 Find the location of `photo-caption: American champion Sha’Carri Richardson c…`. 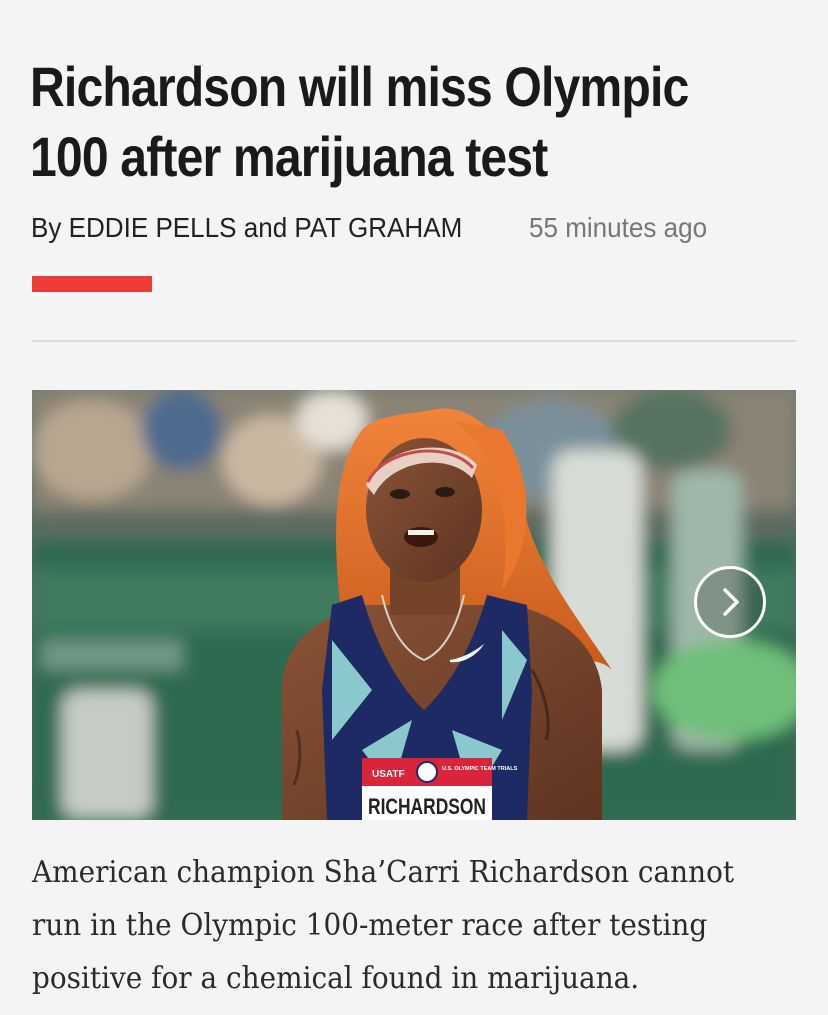

photo-caption: American champion Sha’Carri Richardson c… is located at coordinates (383, 925).